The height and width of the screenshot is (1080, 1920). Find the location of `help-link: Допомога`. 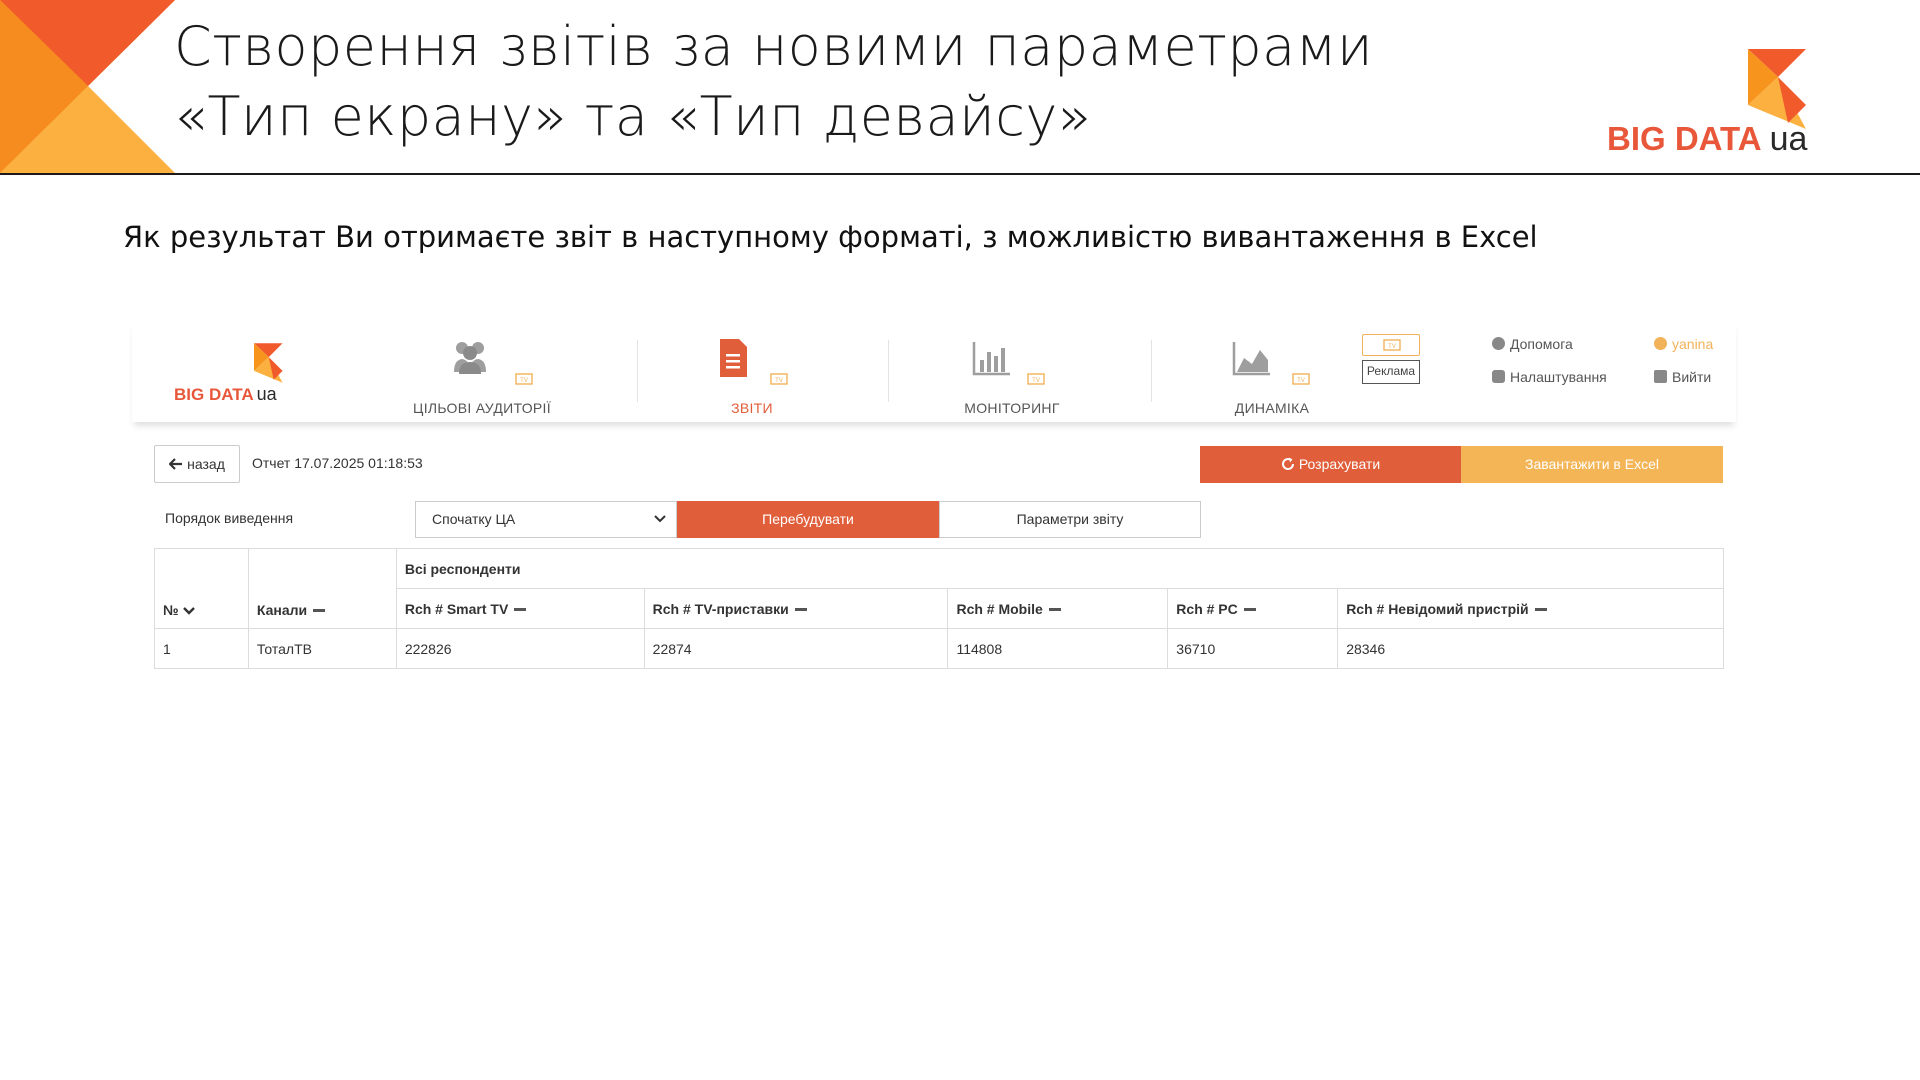

help-link: Допомога is located at coordinates (1532, 344).